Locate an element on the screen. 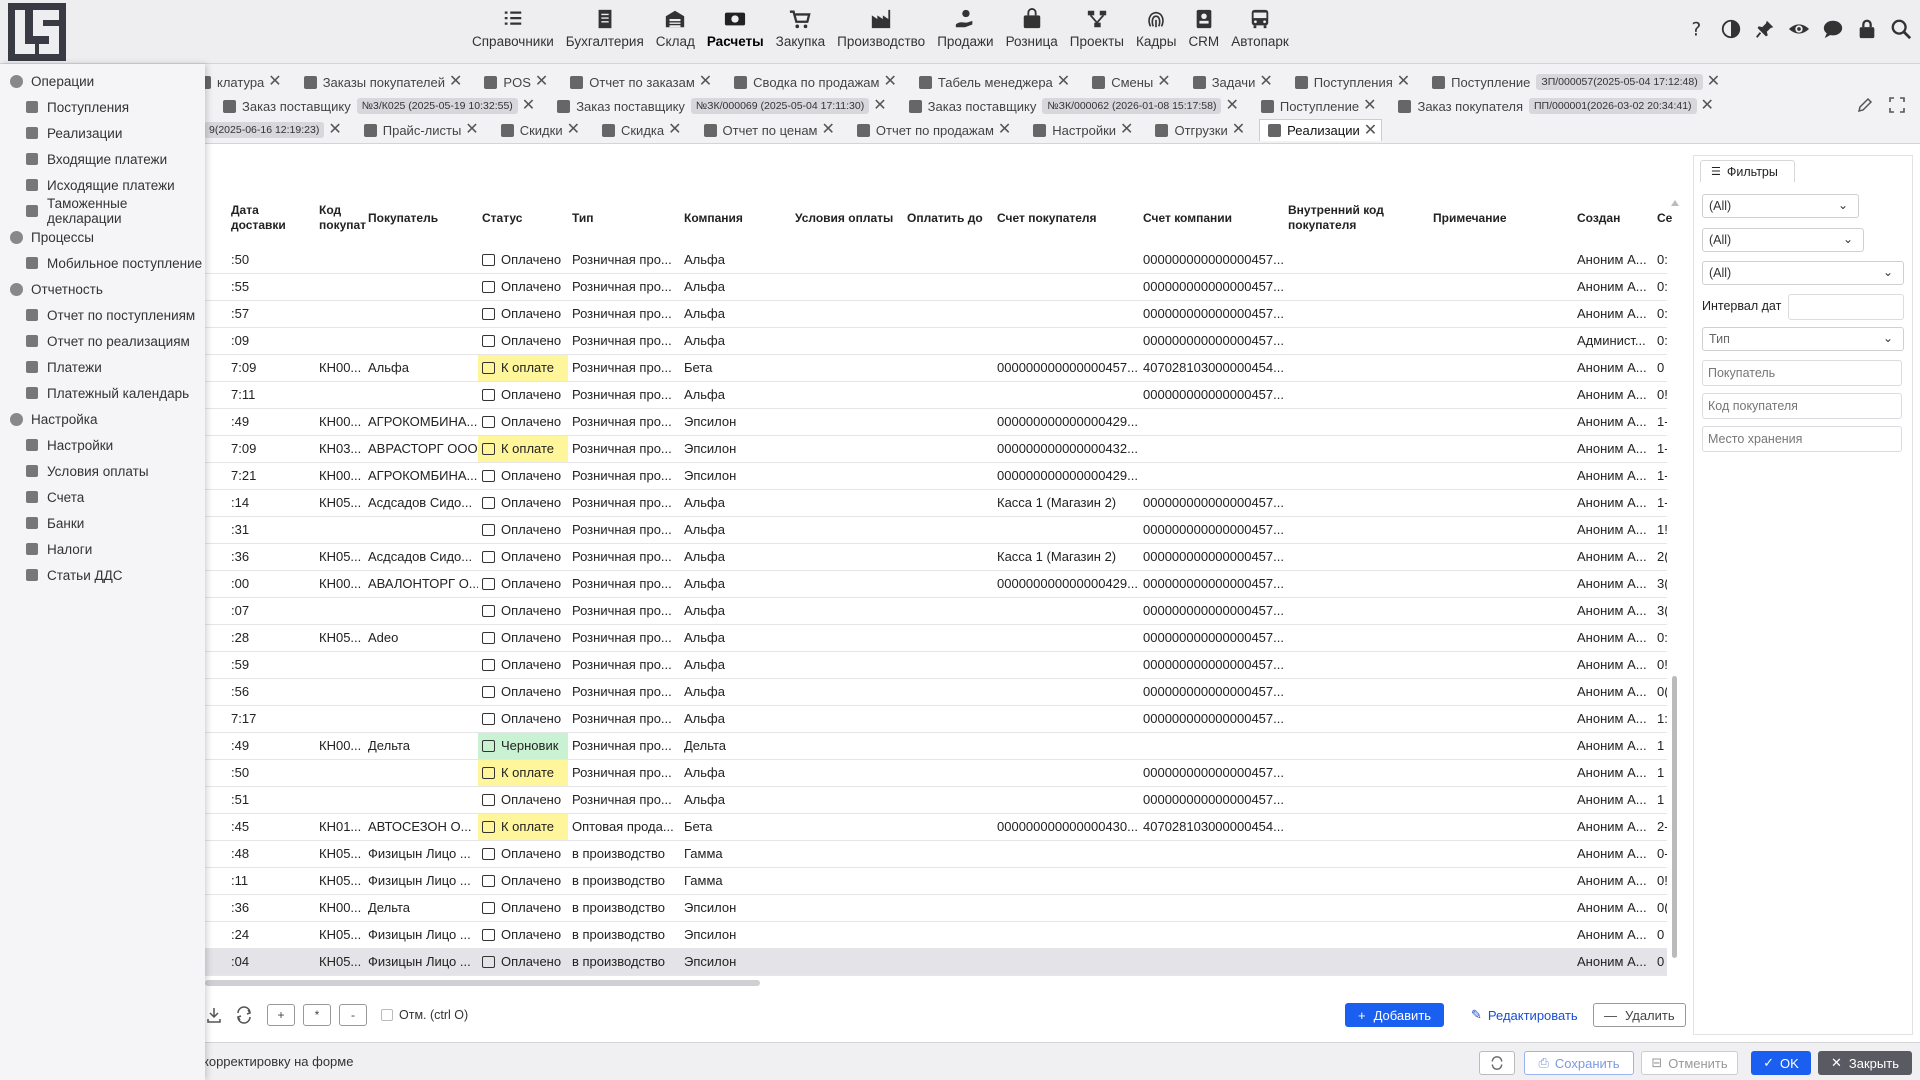 Image resolution: width=1920 pixels, height=1080 pixels. column-header: Тип is located at coordinates (626, 218).